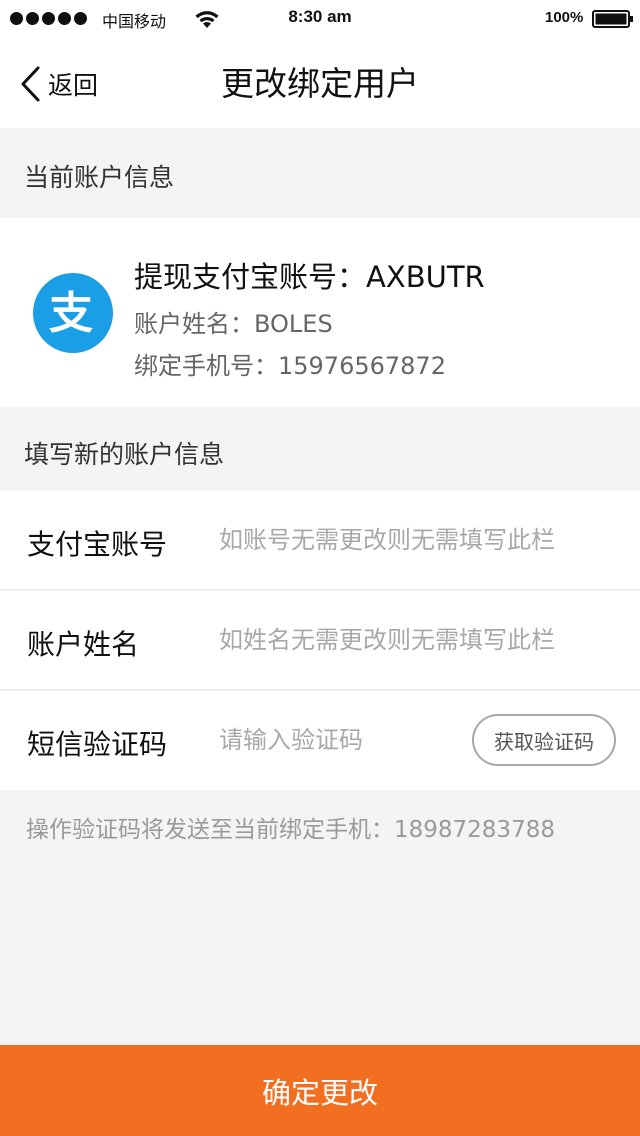  I want to click on sms-code-label: 短信验证码, so click(97, 744).